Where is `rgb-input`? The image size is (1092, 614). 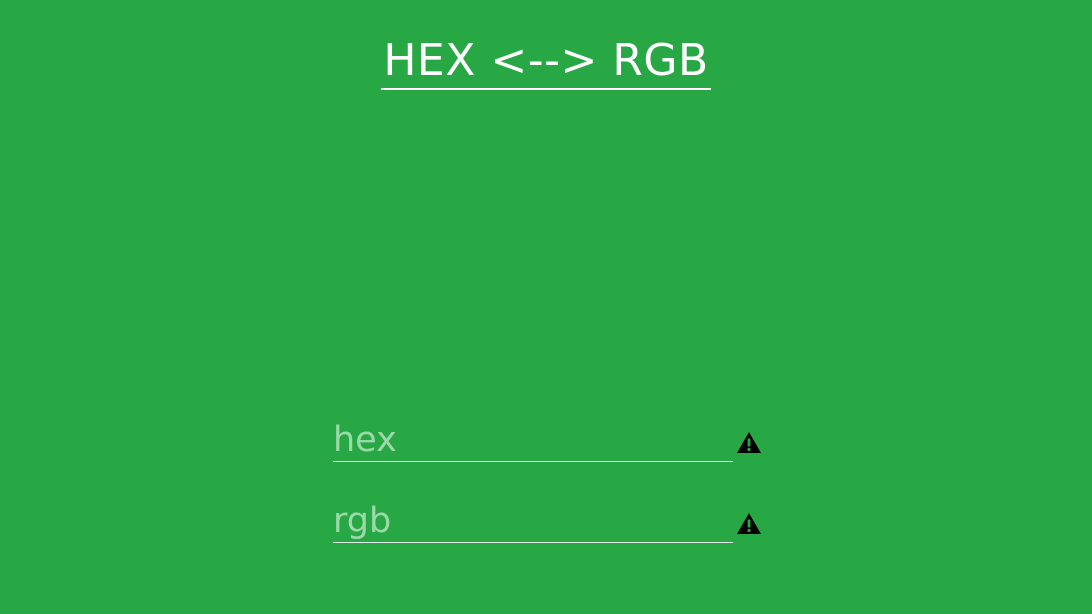 rgb-input is located at coordinates (533, 521).